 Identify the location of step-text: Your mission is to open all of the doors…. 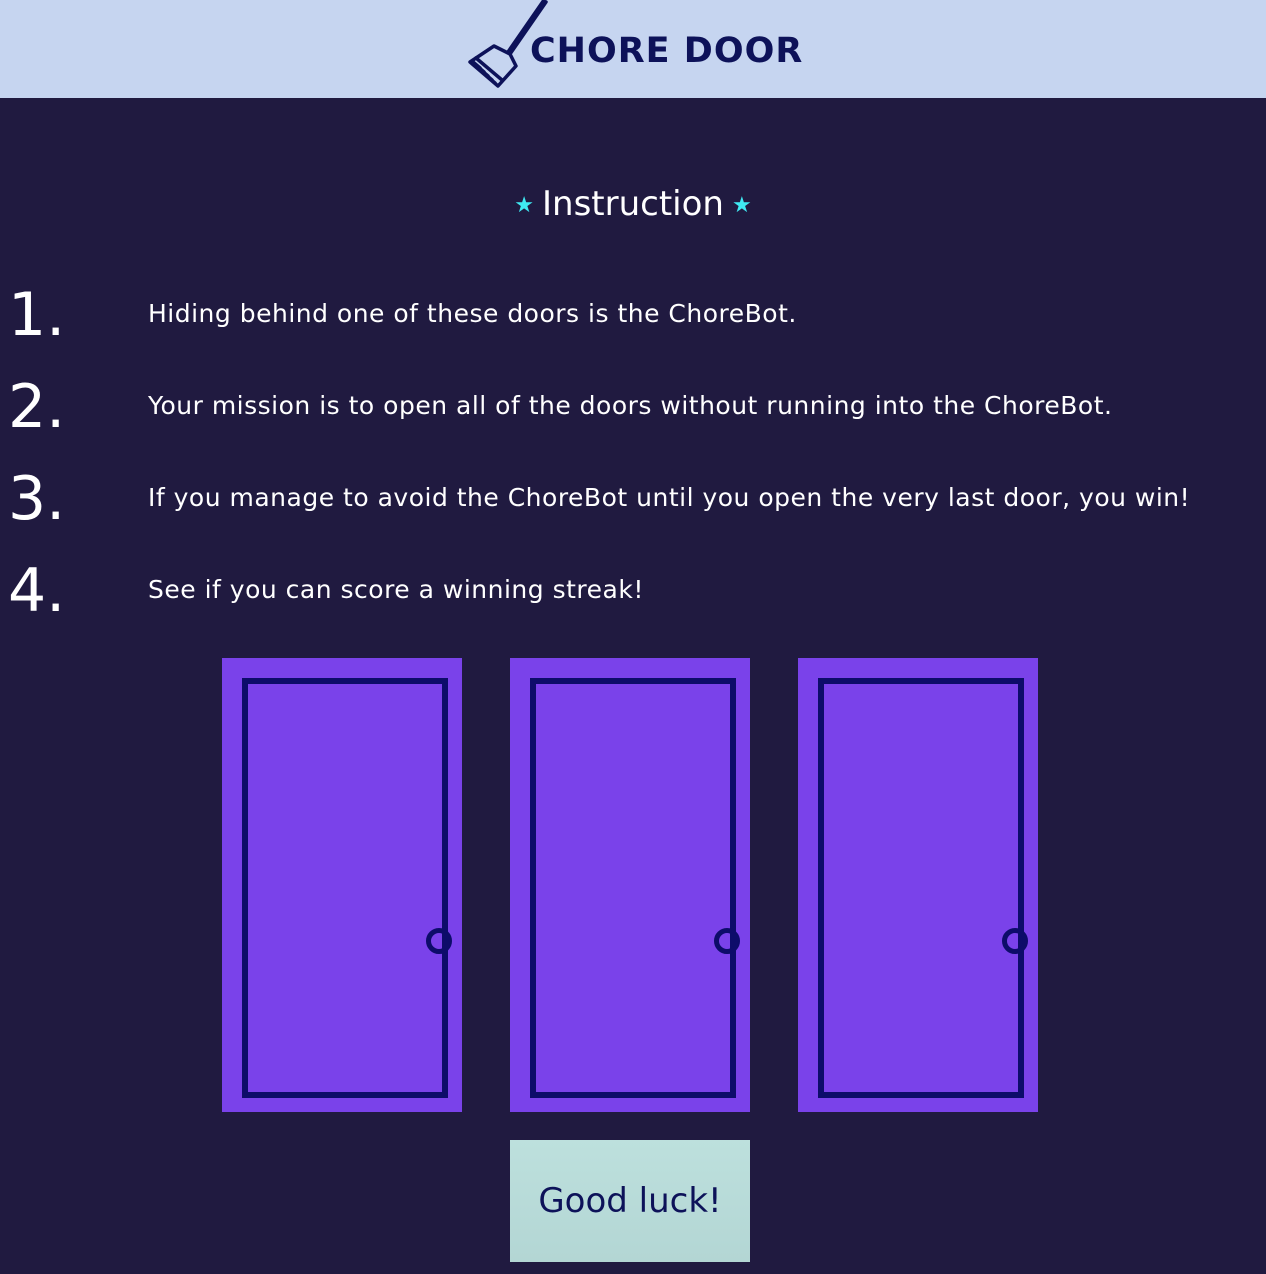
(630, 405).